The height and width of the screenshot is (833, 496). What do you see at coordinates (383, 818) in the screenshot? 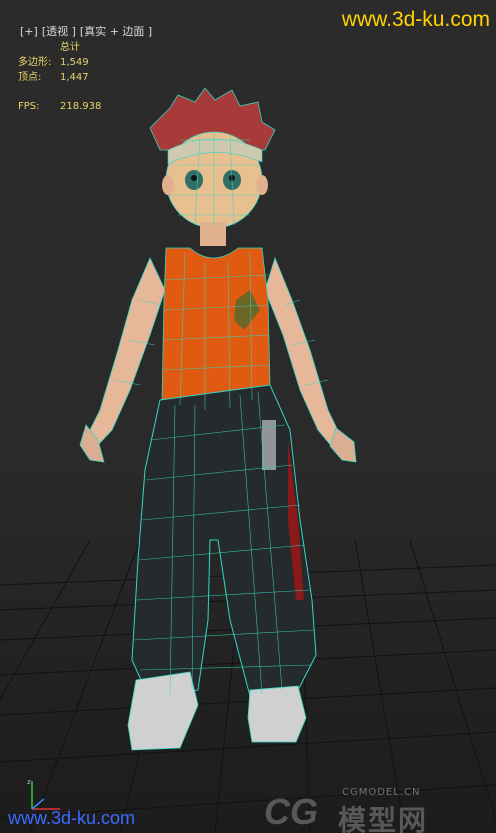
I see `cg-chinese-name: 模型网` at bounding box center [383, 818].